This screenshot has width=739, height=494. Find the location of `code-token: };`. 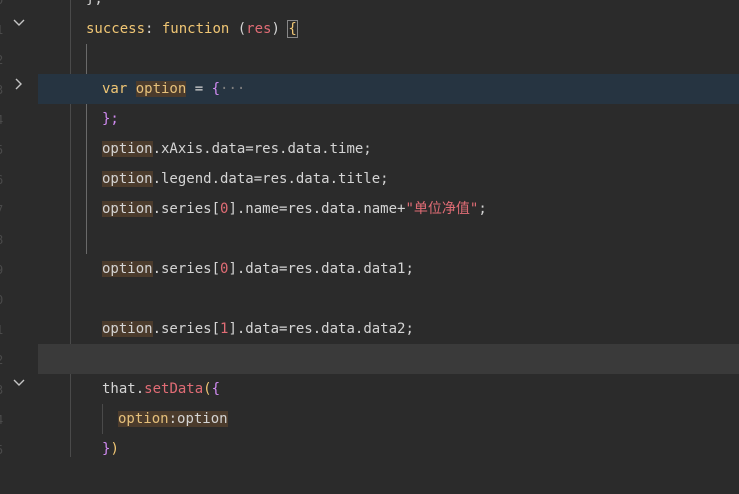

code-token: }; is located at coordinates (110, 119).